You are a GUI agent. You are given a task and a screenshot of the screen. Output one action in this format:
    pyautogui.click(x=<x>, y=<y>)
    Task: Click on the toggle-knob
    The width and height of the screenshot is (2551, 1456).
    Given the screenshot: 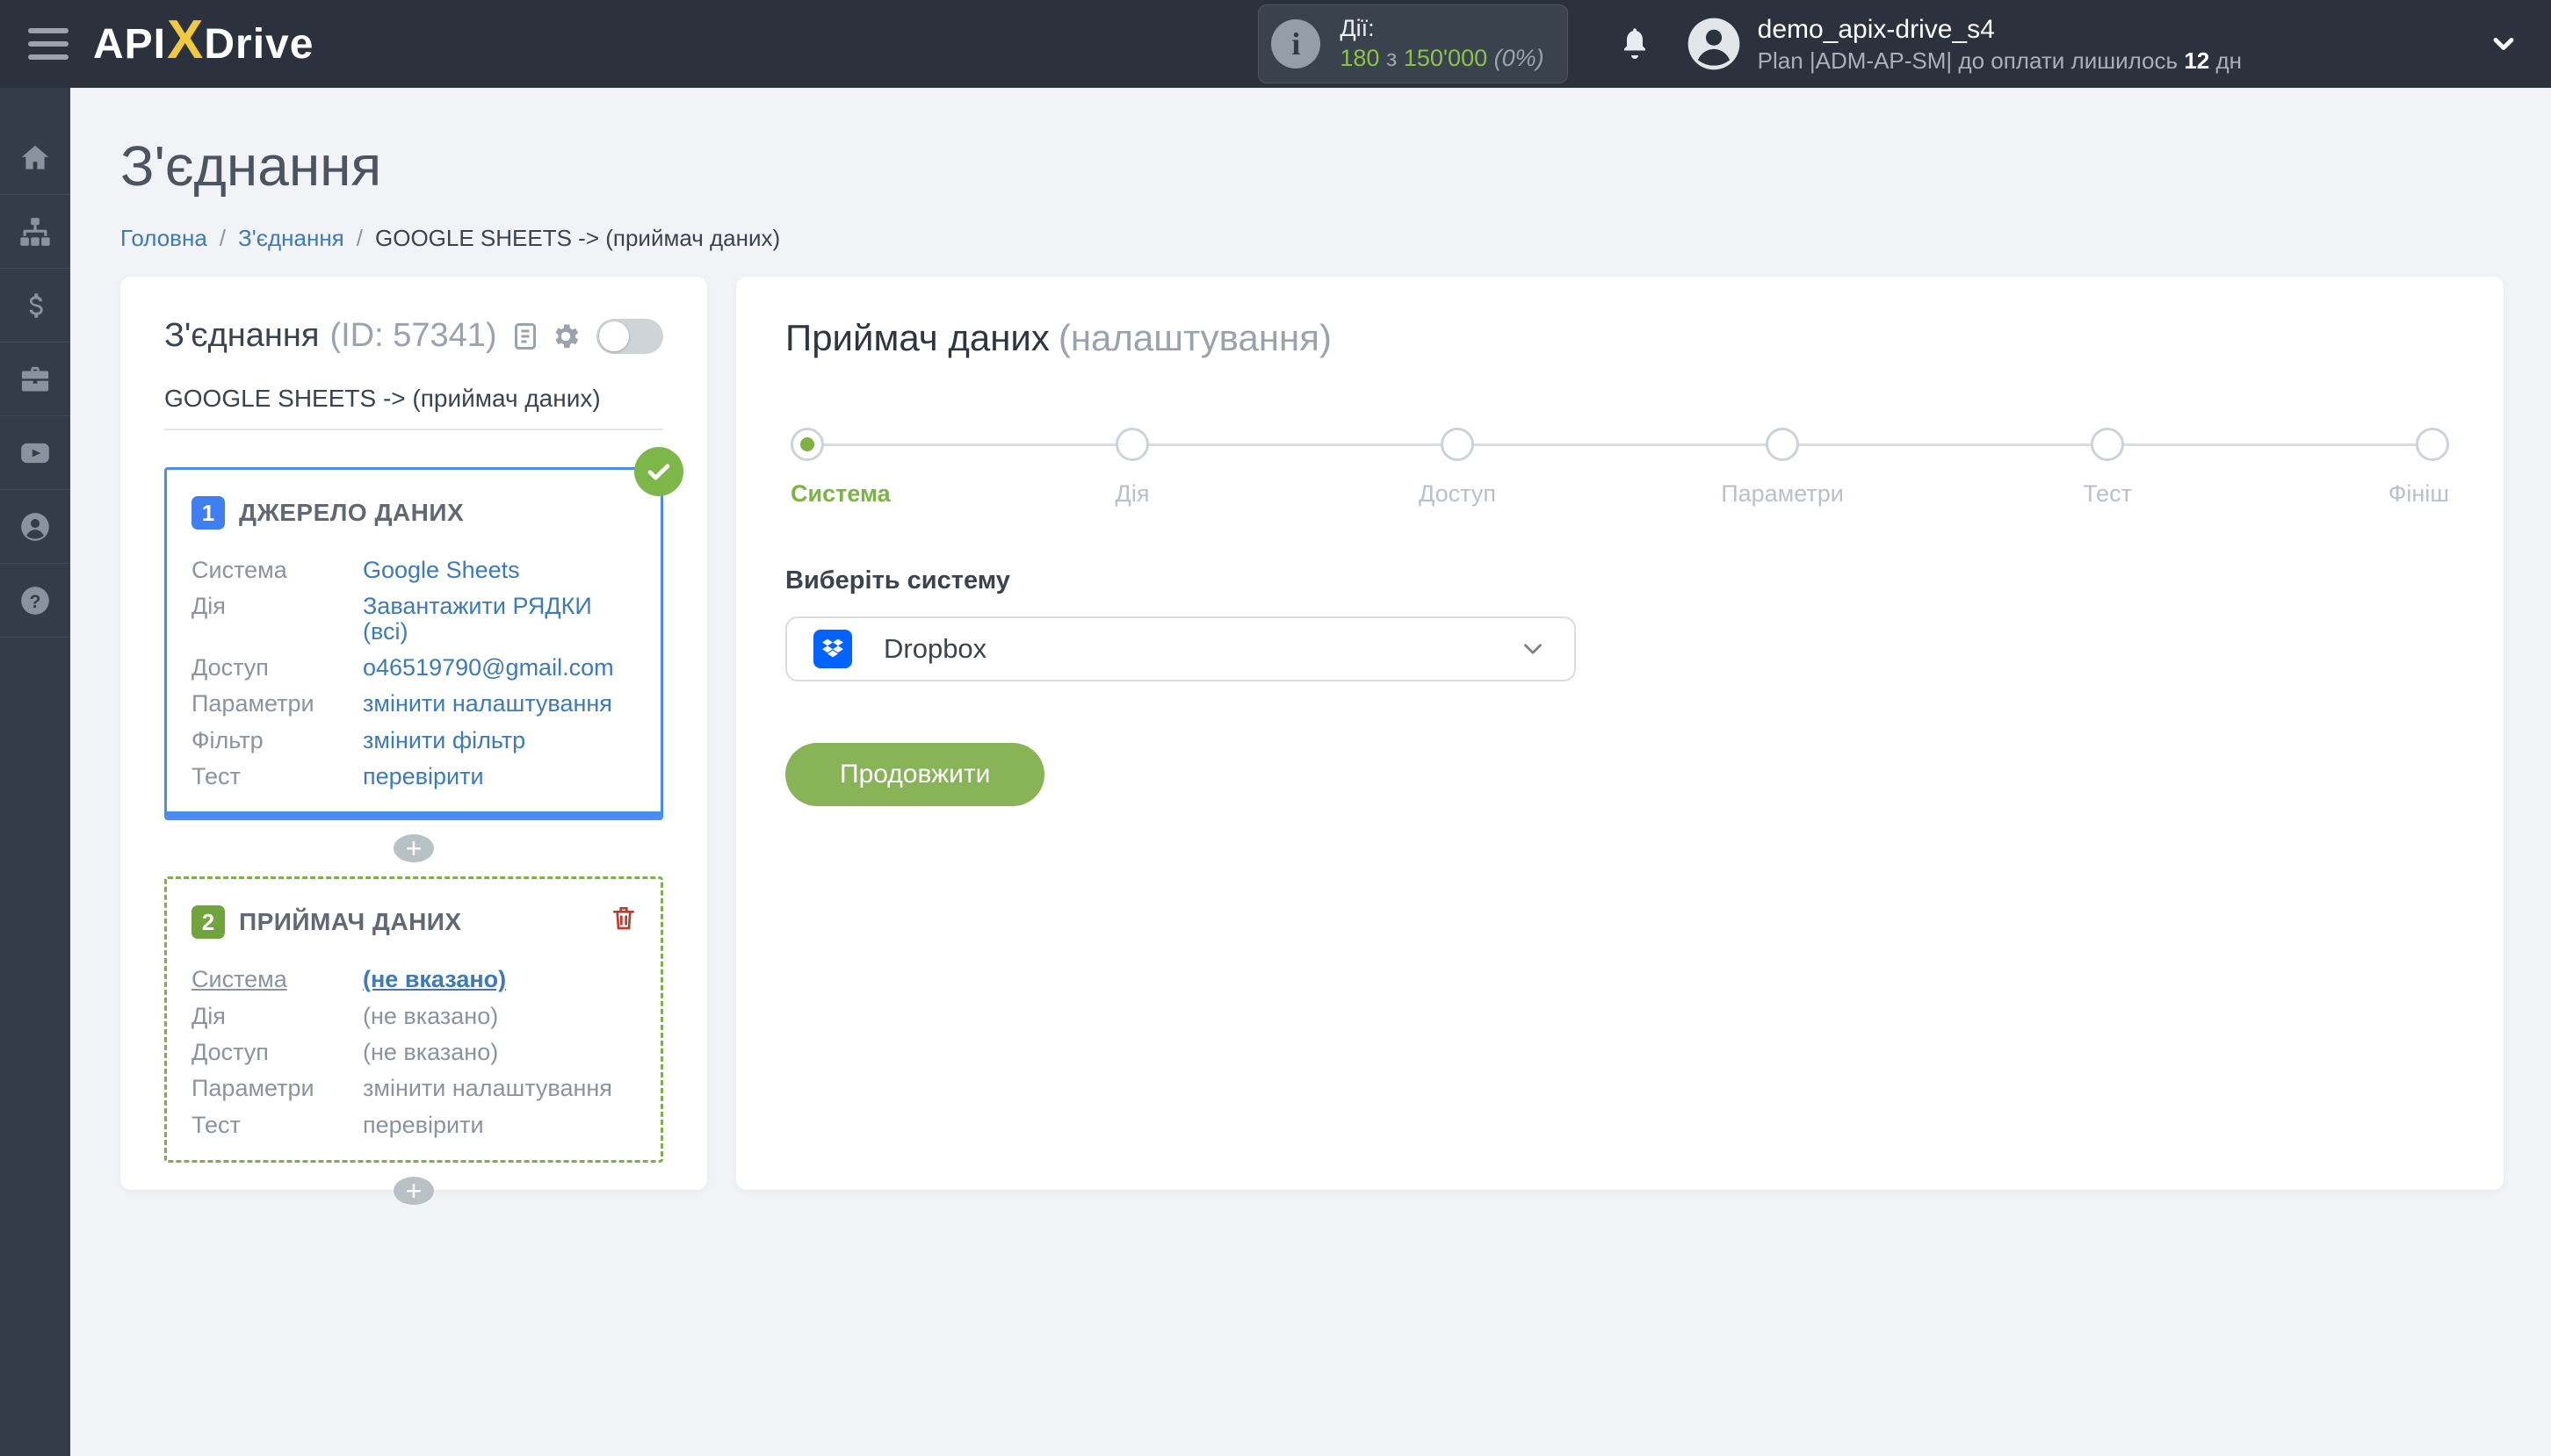 What is the action you would take?
    pyautogui.click(x=614, y=336)
    